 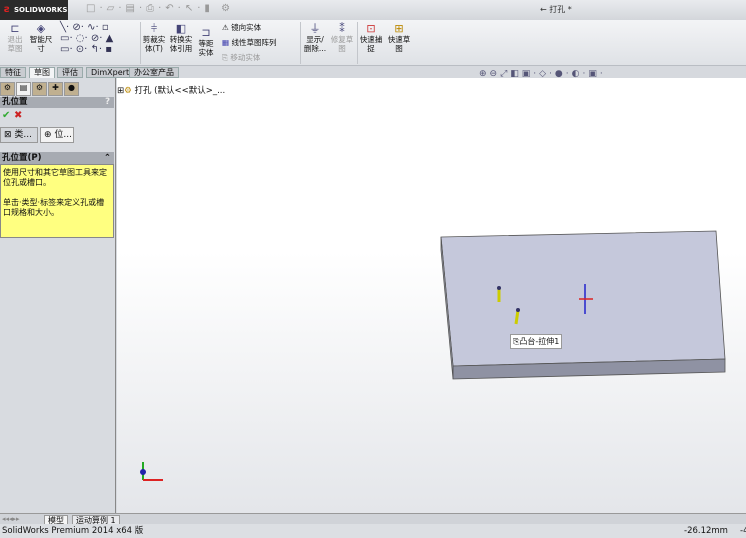 What do you see at coordinates (41, 37) in the screenshot?
I see `smart-dimension-button: ◈ 智能尺寸` at bounding box center [41, 37].